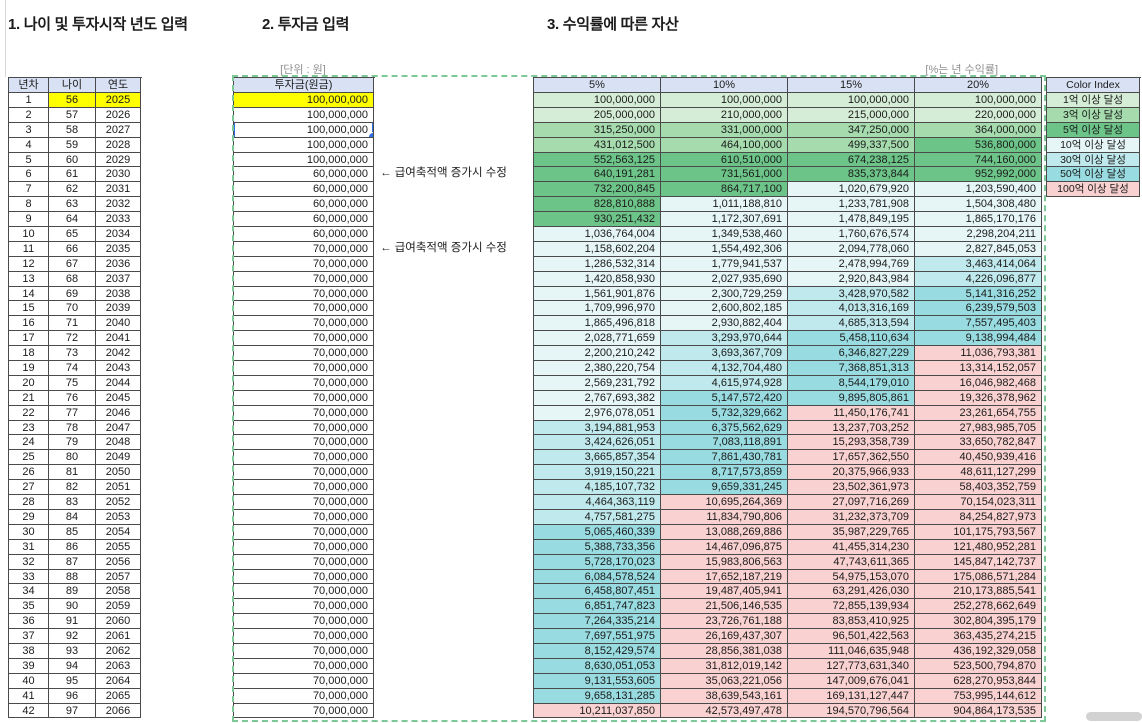 The width and height of the screenshot is (1142, 723). Describe the element at coordinates (118, 562) in the screenshot. I see `cell: 2056` at that location.